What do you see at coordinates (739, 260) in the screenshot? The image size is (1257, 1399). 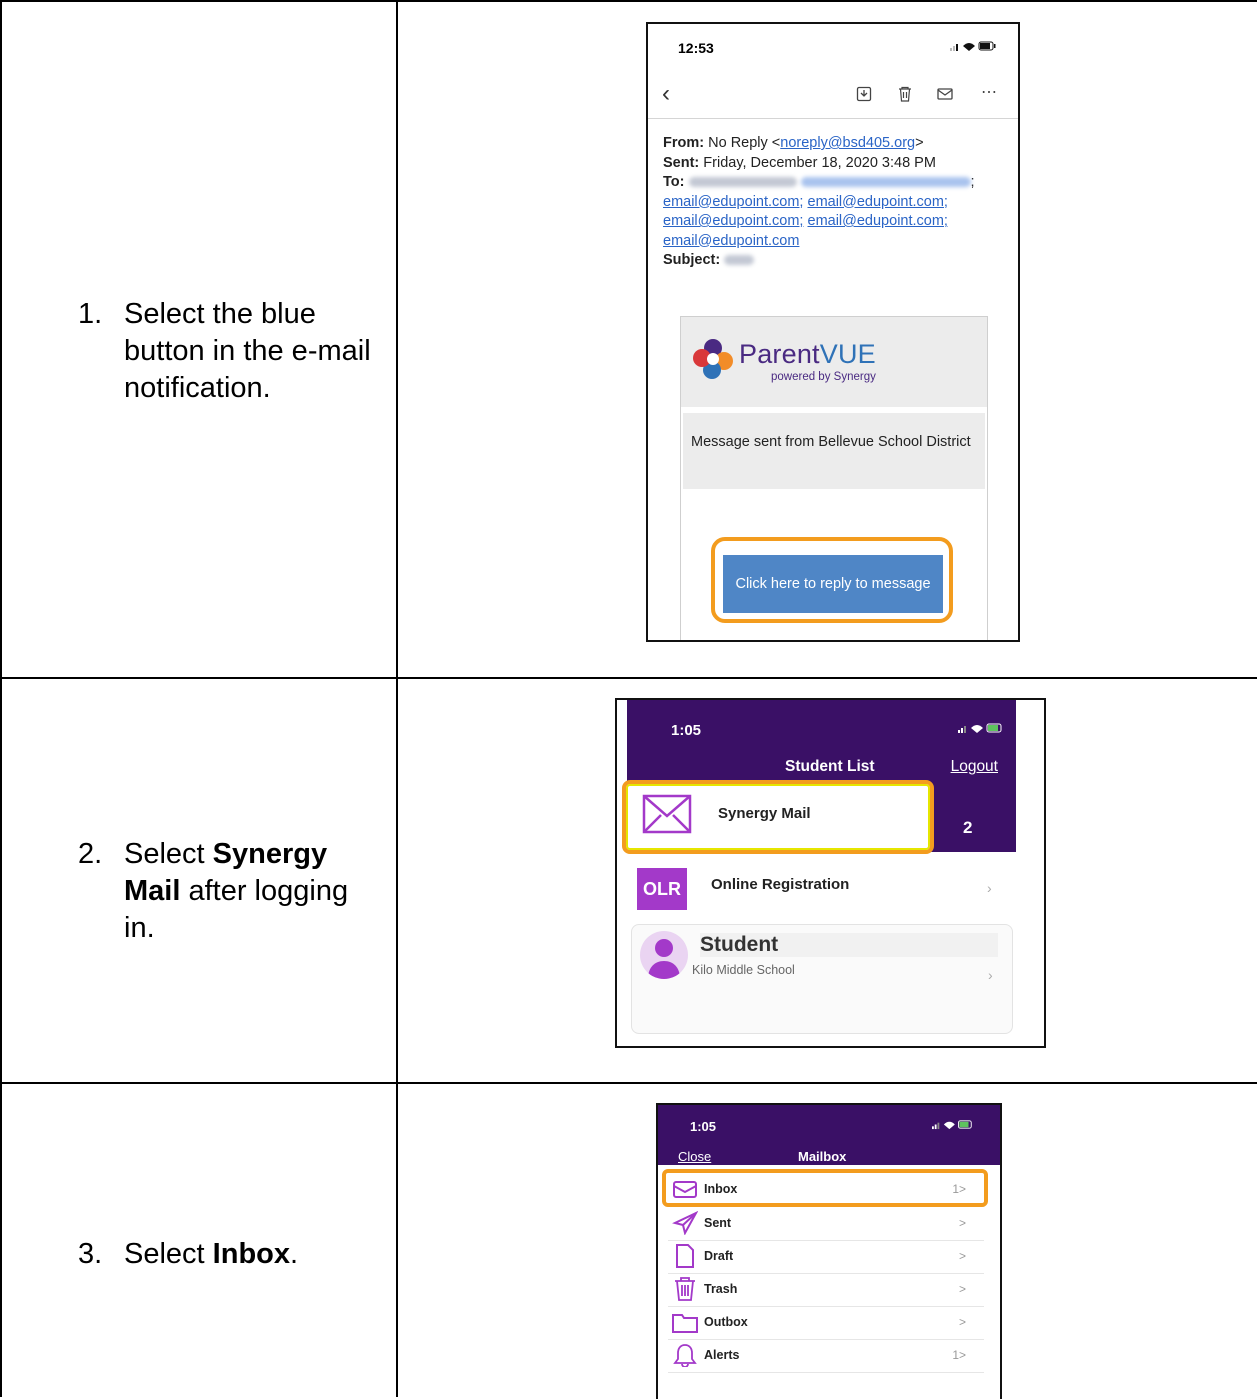 I see `redacted-subject` at bounding box center [739, 260].